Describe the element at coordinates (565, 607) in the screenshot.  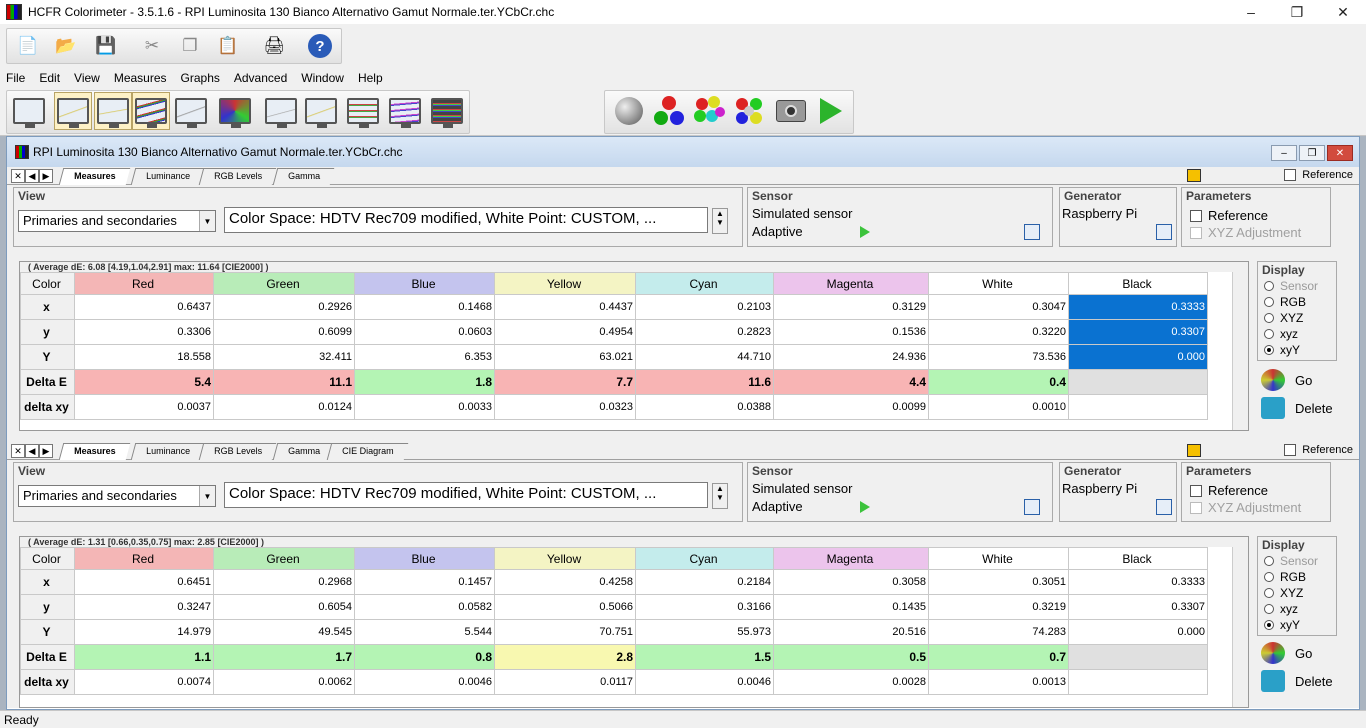
I see `table-cell: 0.5066` at that location.